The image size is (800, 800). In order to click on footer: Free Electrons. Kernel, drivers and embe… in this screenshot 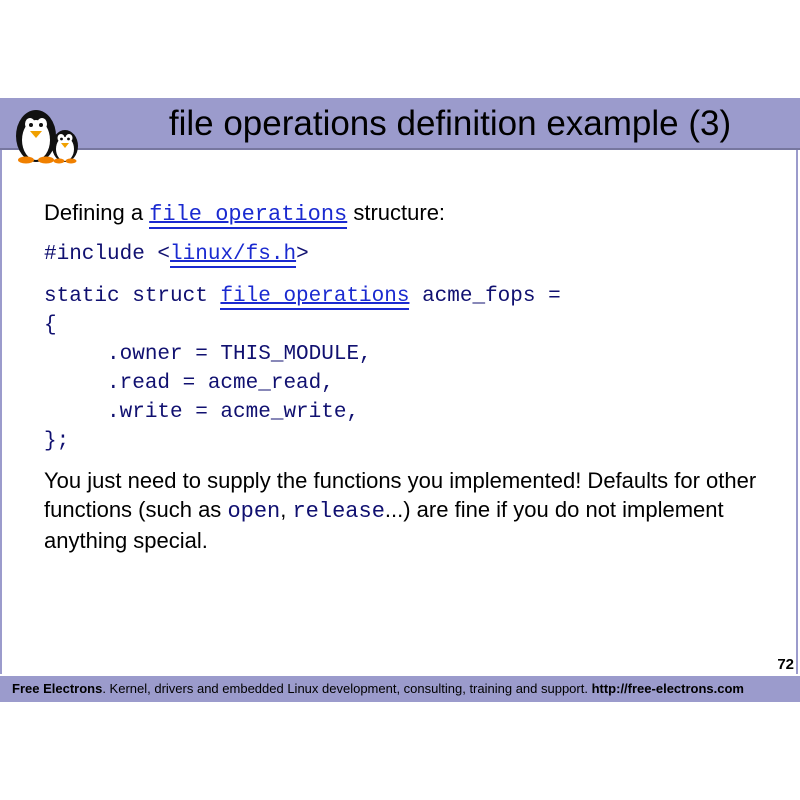, I will do `click(400, 689)`.